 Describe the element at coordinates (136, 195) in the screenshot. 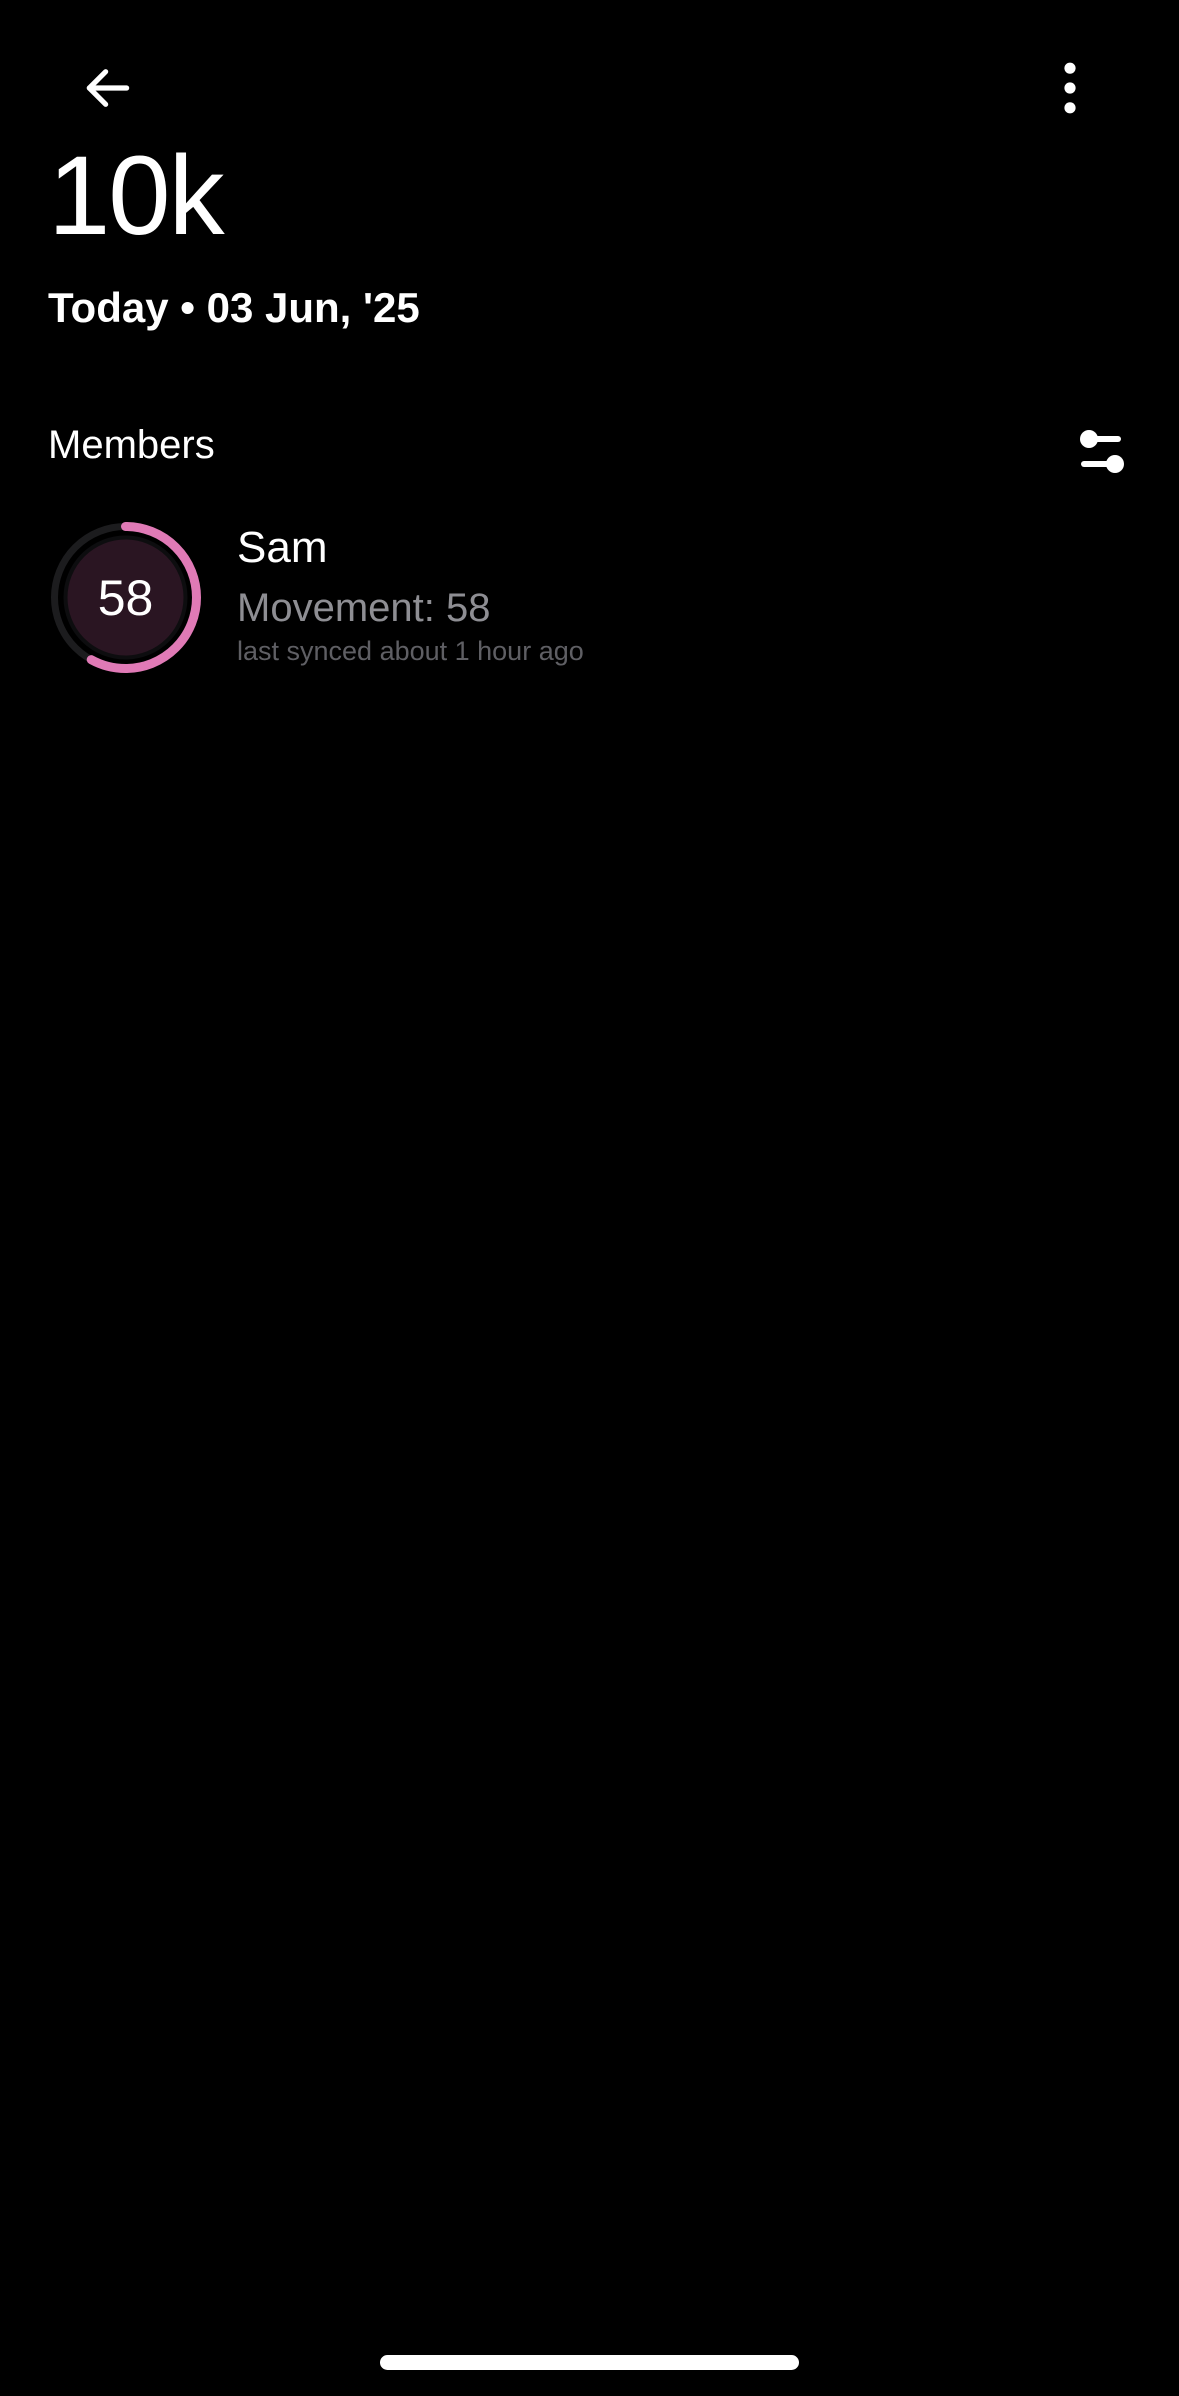

I see `page-title: 10k` at that location.